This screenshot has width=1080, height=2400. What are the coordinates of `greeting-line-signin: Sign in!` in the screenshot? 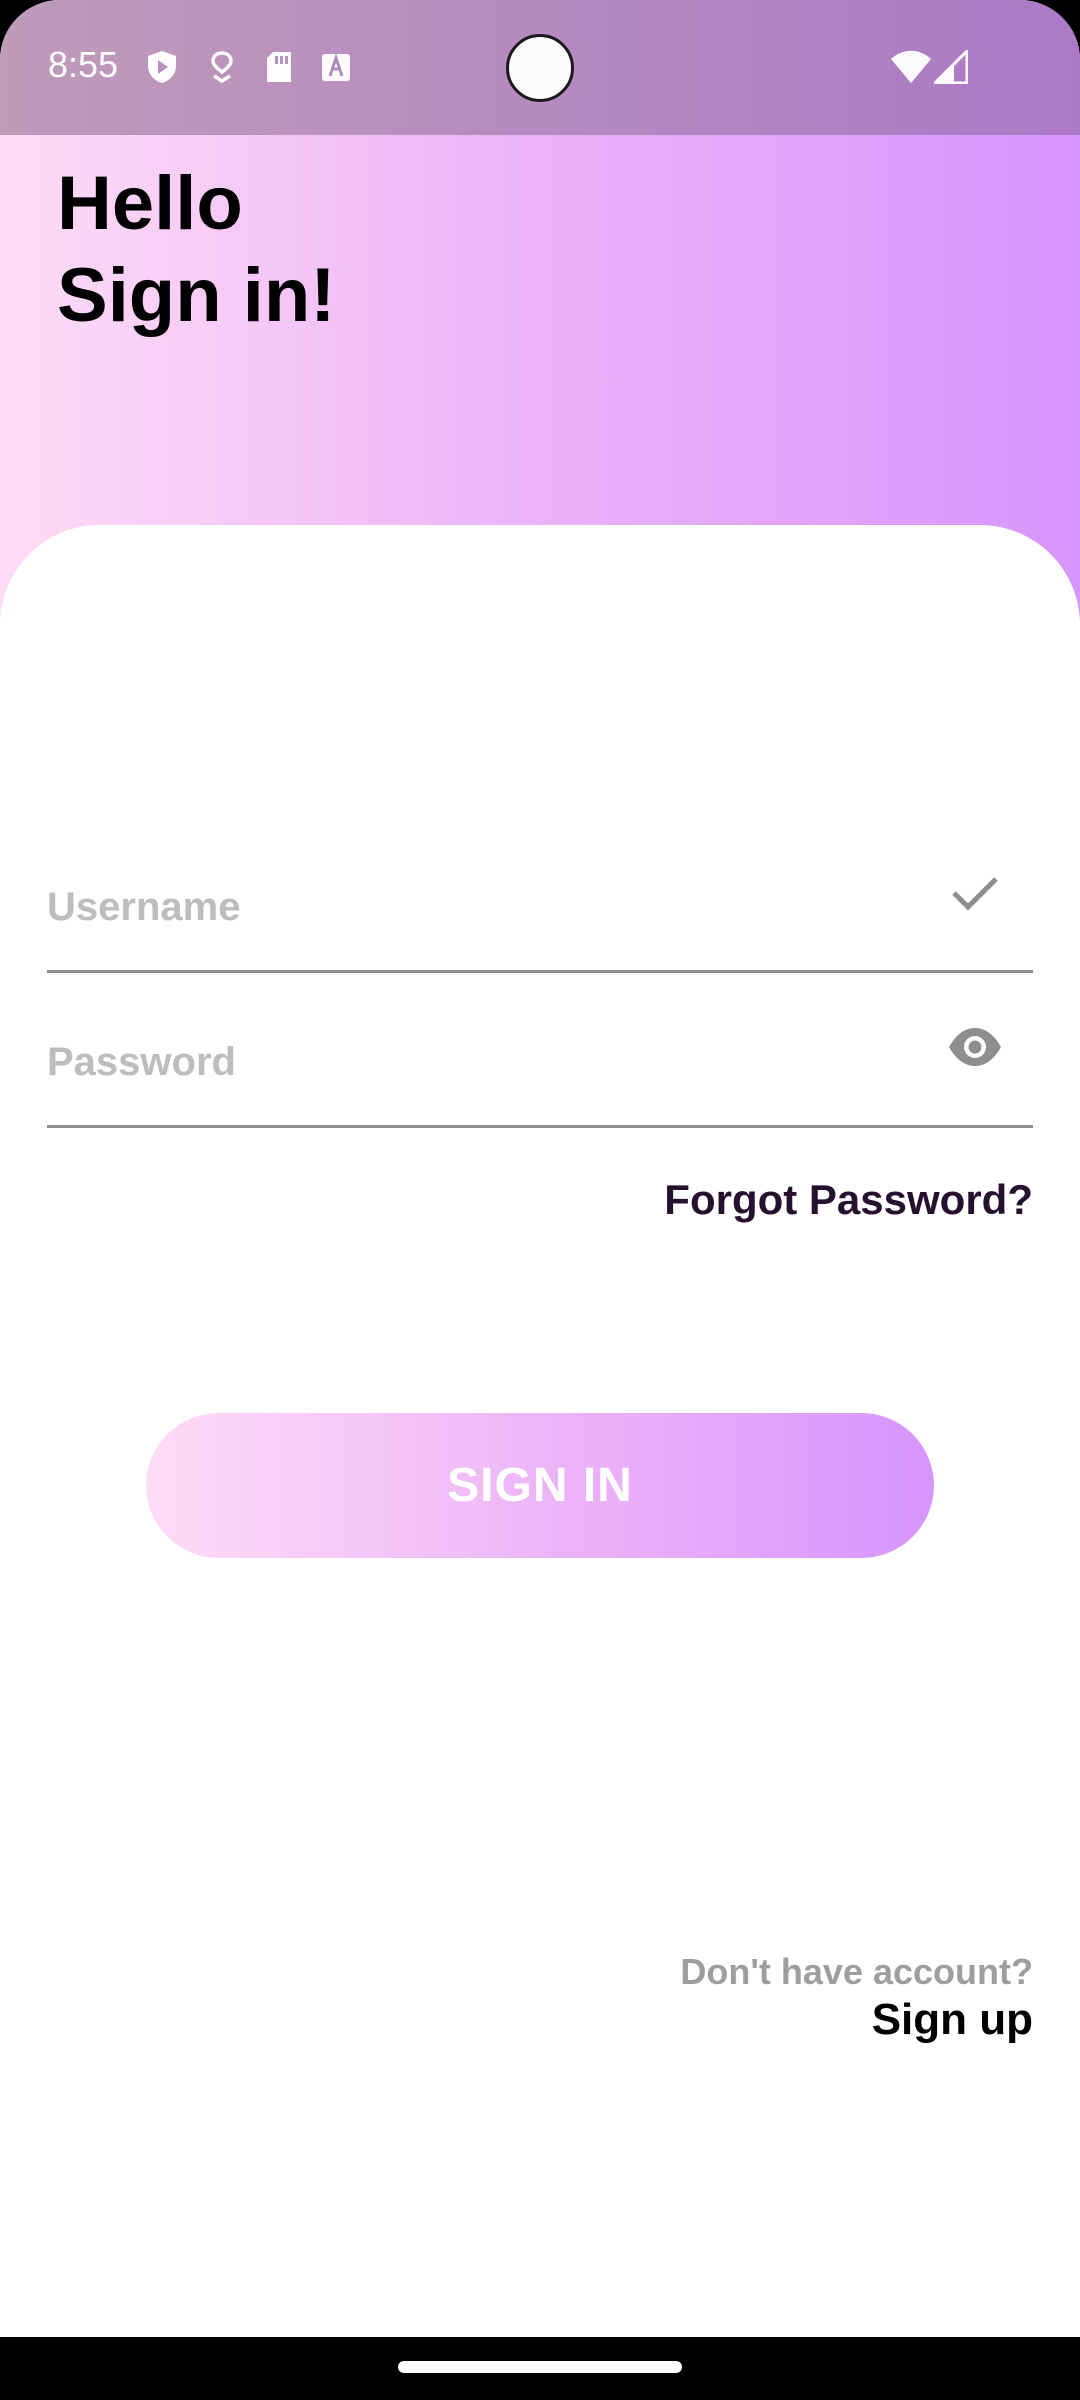 It's located at (196, 295).